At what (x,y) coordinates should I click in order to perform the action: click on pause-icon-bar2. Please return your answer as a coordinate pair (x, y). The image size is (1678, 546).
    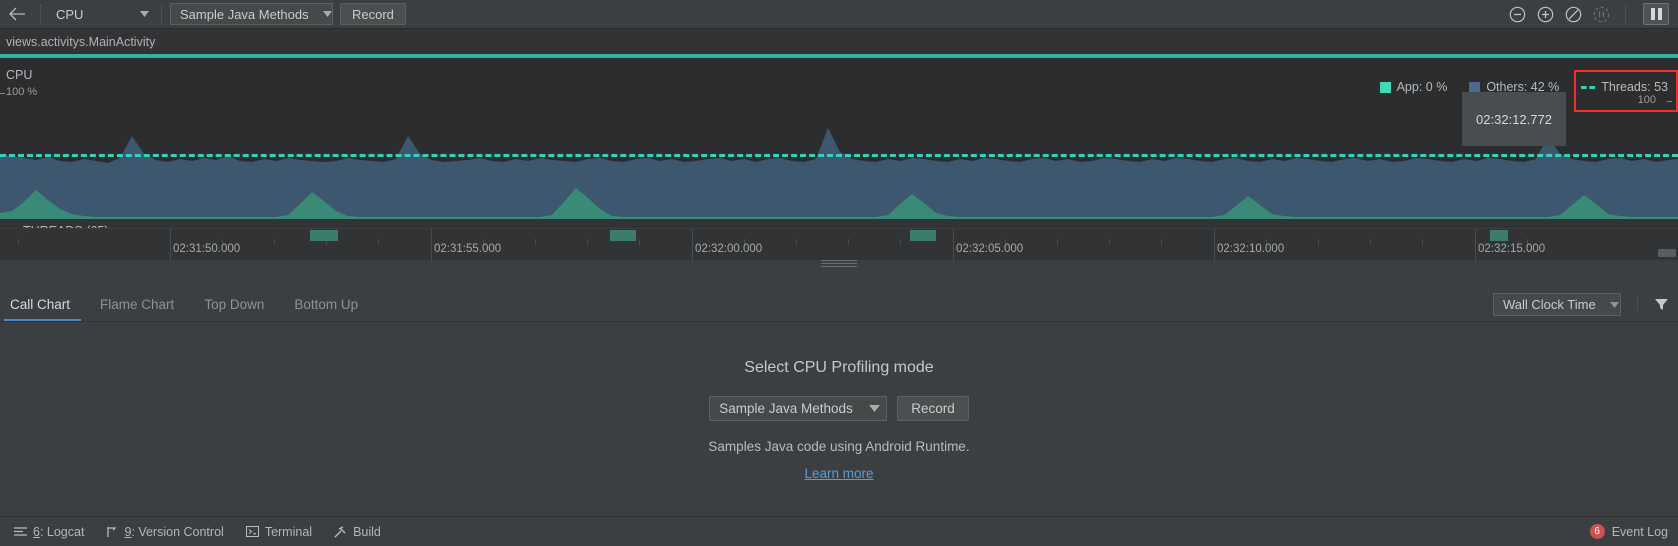
    Looking at the image, I should click on (1659, 14).